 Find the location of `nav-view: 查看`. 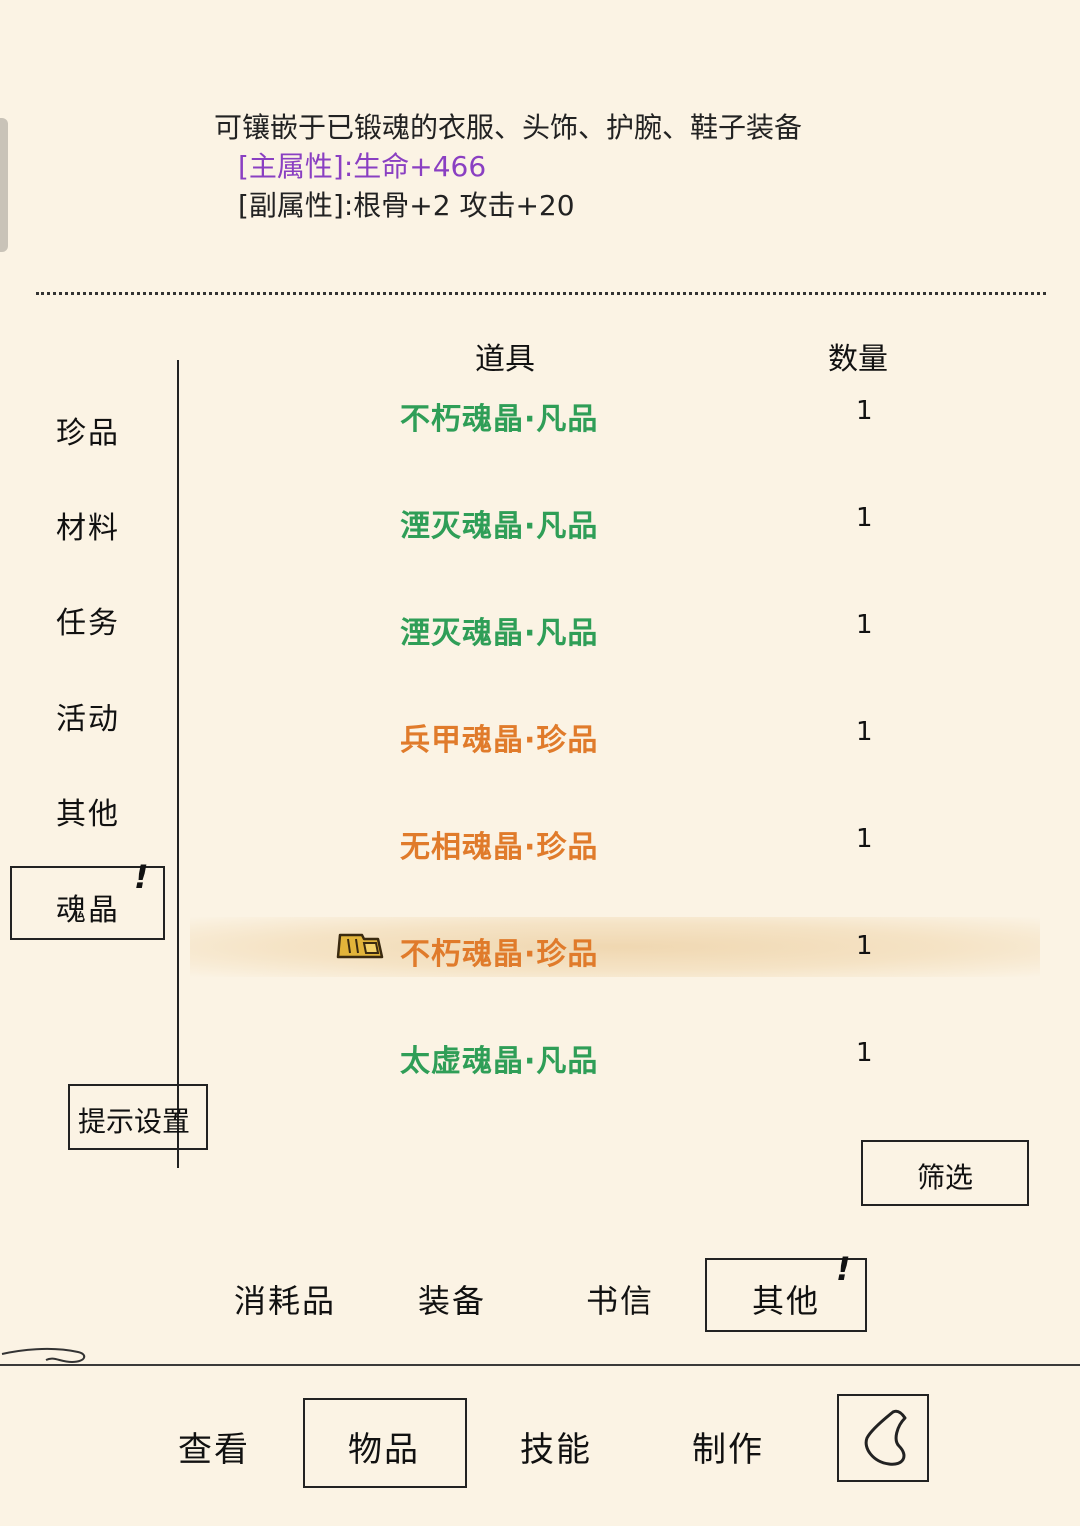

nav-view: 查看 is located at coordinates (214, 1446).